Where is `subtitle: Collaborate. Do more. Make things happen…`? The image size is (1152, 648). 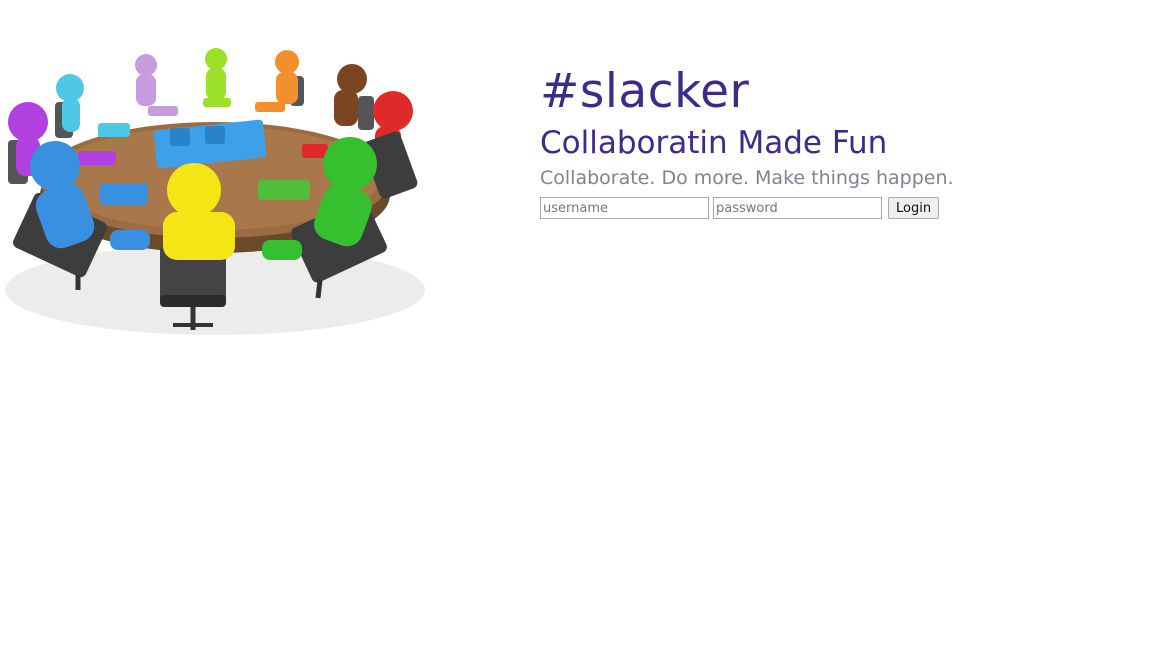 subtitle: Collaborate. Do more. Make things happen… is located at coordinates (747, 178).